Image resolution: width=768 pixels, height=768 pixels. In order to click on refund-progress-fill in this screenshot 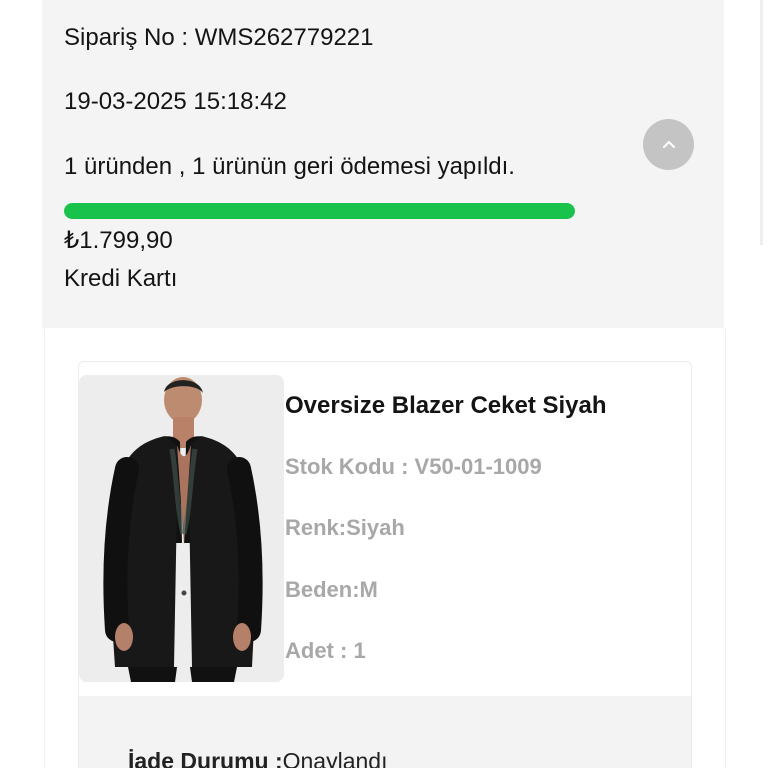, I will do `click(319, 211)`.